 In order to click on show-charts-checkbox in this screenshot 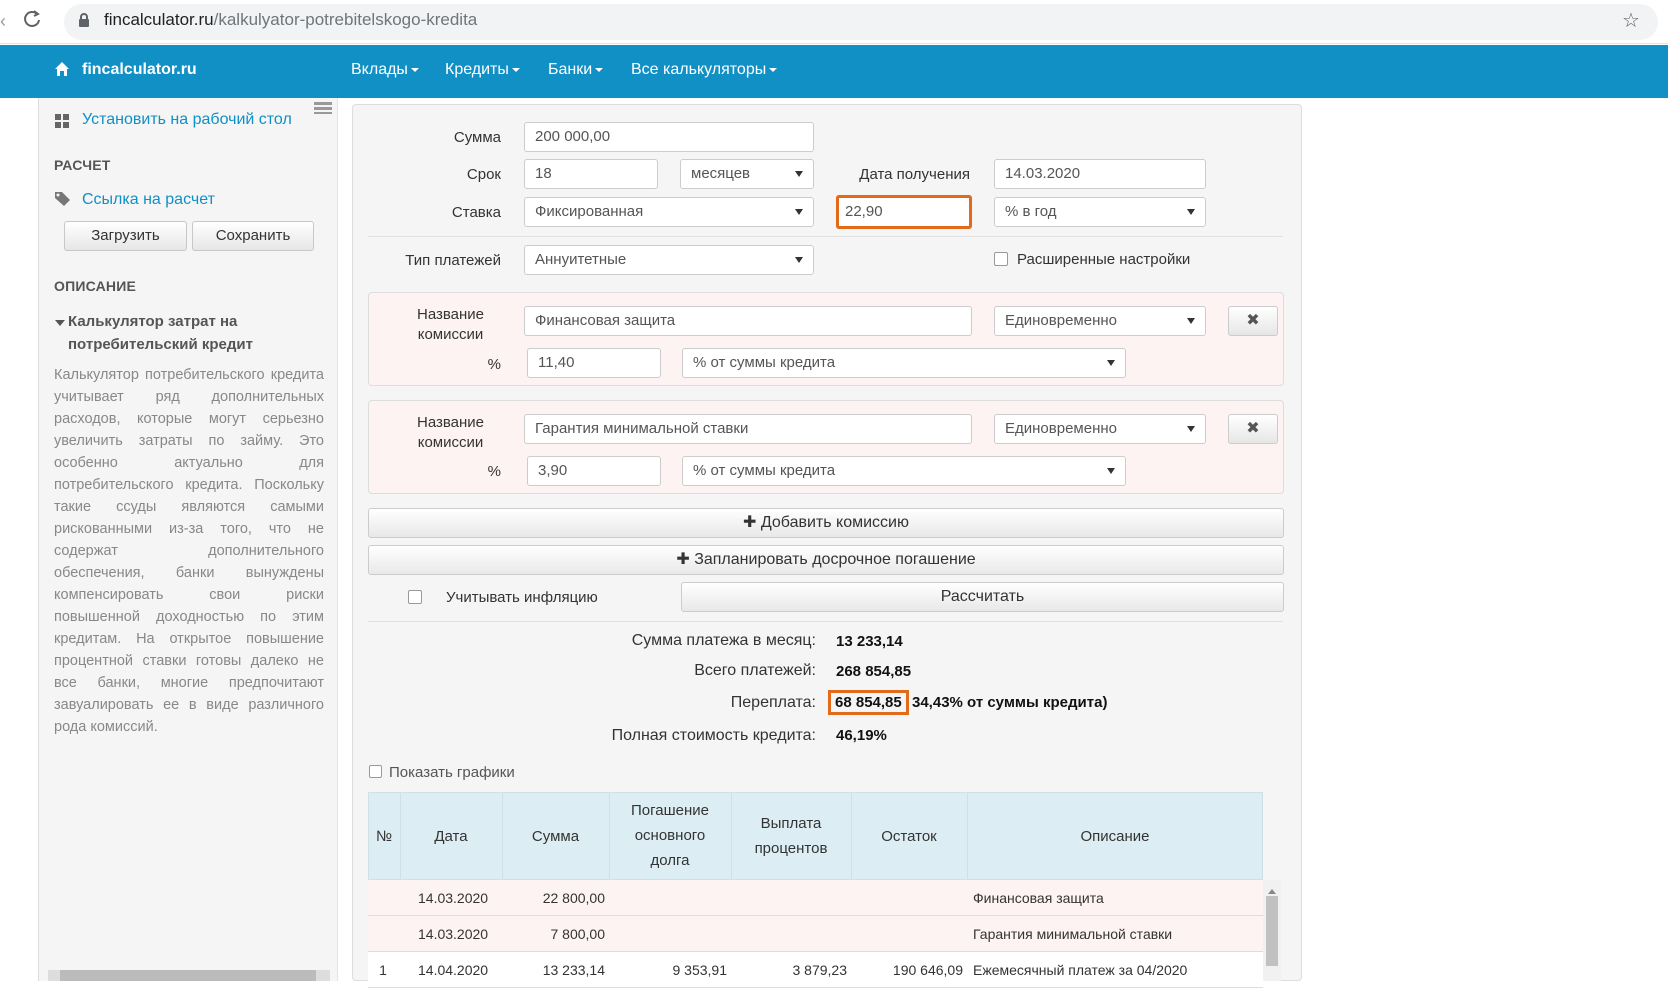, I will do `click(375, 771)`.